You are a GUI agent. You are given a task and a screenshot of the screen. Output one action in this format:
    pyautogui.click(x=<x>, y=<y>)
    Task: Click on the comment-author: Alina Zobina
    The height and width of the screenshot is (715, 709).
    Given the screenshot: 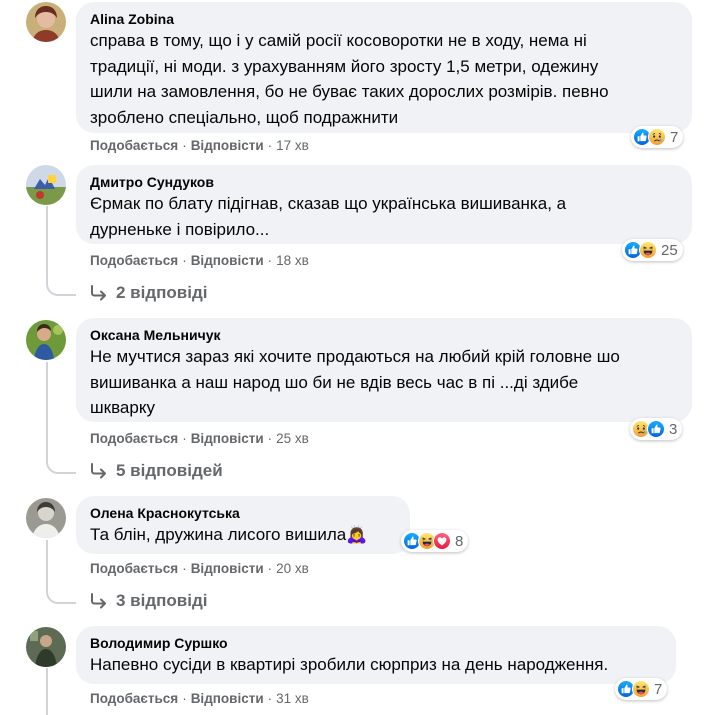 What is the action you would take?
    pyautogui.click(x=385, y=19)
    